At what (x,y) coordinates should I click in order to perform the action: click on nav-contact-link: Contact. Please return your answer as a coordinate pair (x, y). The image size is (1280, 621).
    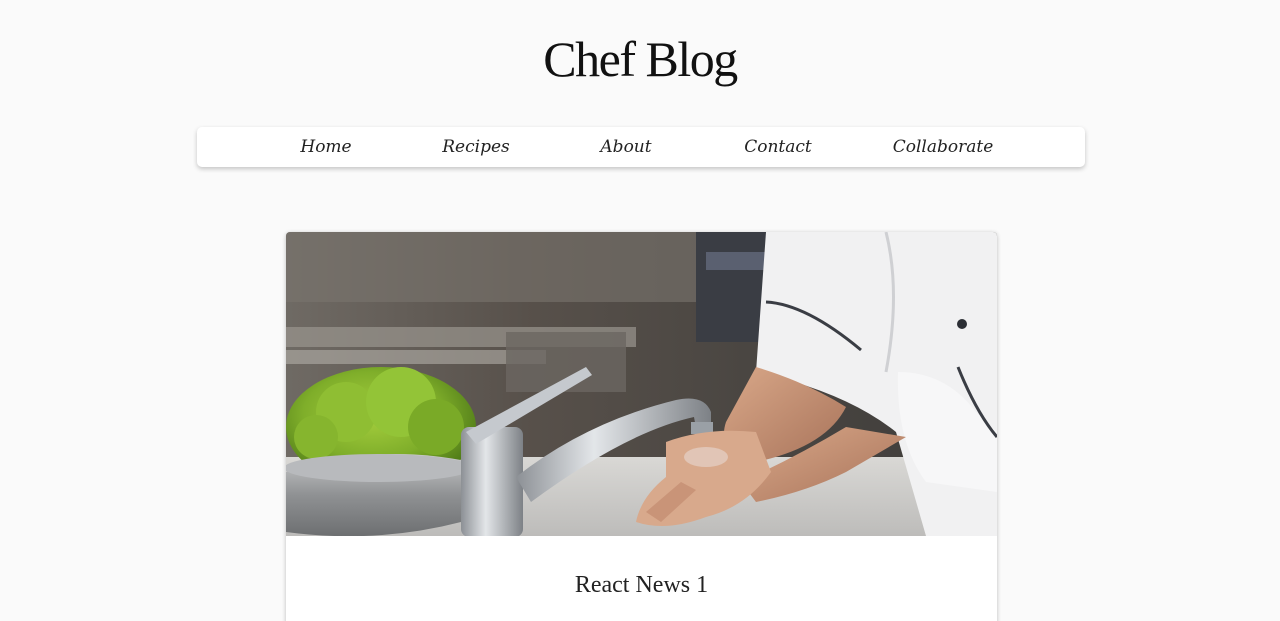
    Looking at the image, I should click on (778, 147).